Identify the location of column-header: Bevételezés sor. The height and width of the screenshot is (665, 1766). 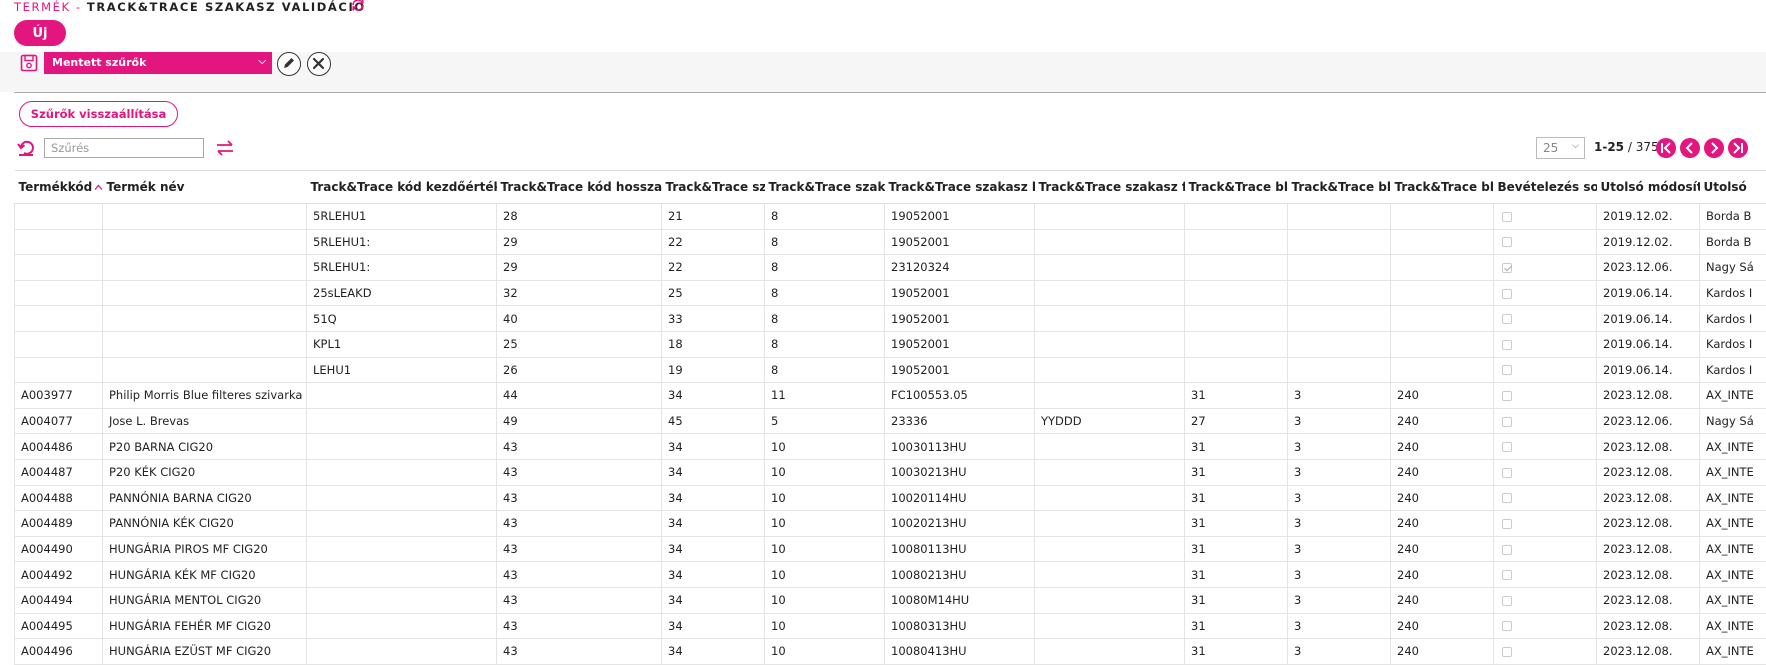
(1545, 187).